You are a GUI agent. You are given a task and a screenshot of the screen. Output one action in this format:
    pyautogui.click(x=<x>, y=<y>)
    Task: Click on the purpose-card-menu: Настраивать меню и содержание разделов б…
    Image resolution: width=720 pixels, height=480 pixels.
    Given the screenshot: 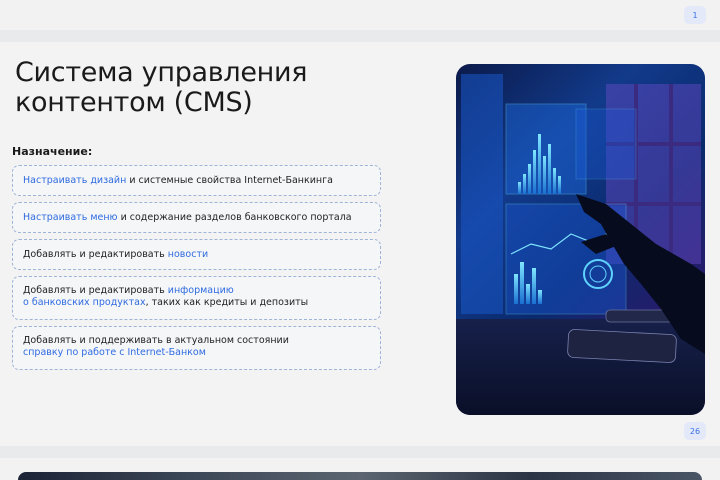 What is the action you would take?
    pyautogui.click(x=196, y=217)
    